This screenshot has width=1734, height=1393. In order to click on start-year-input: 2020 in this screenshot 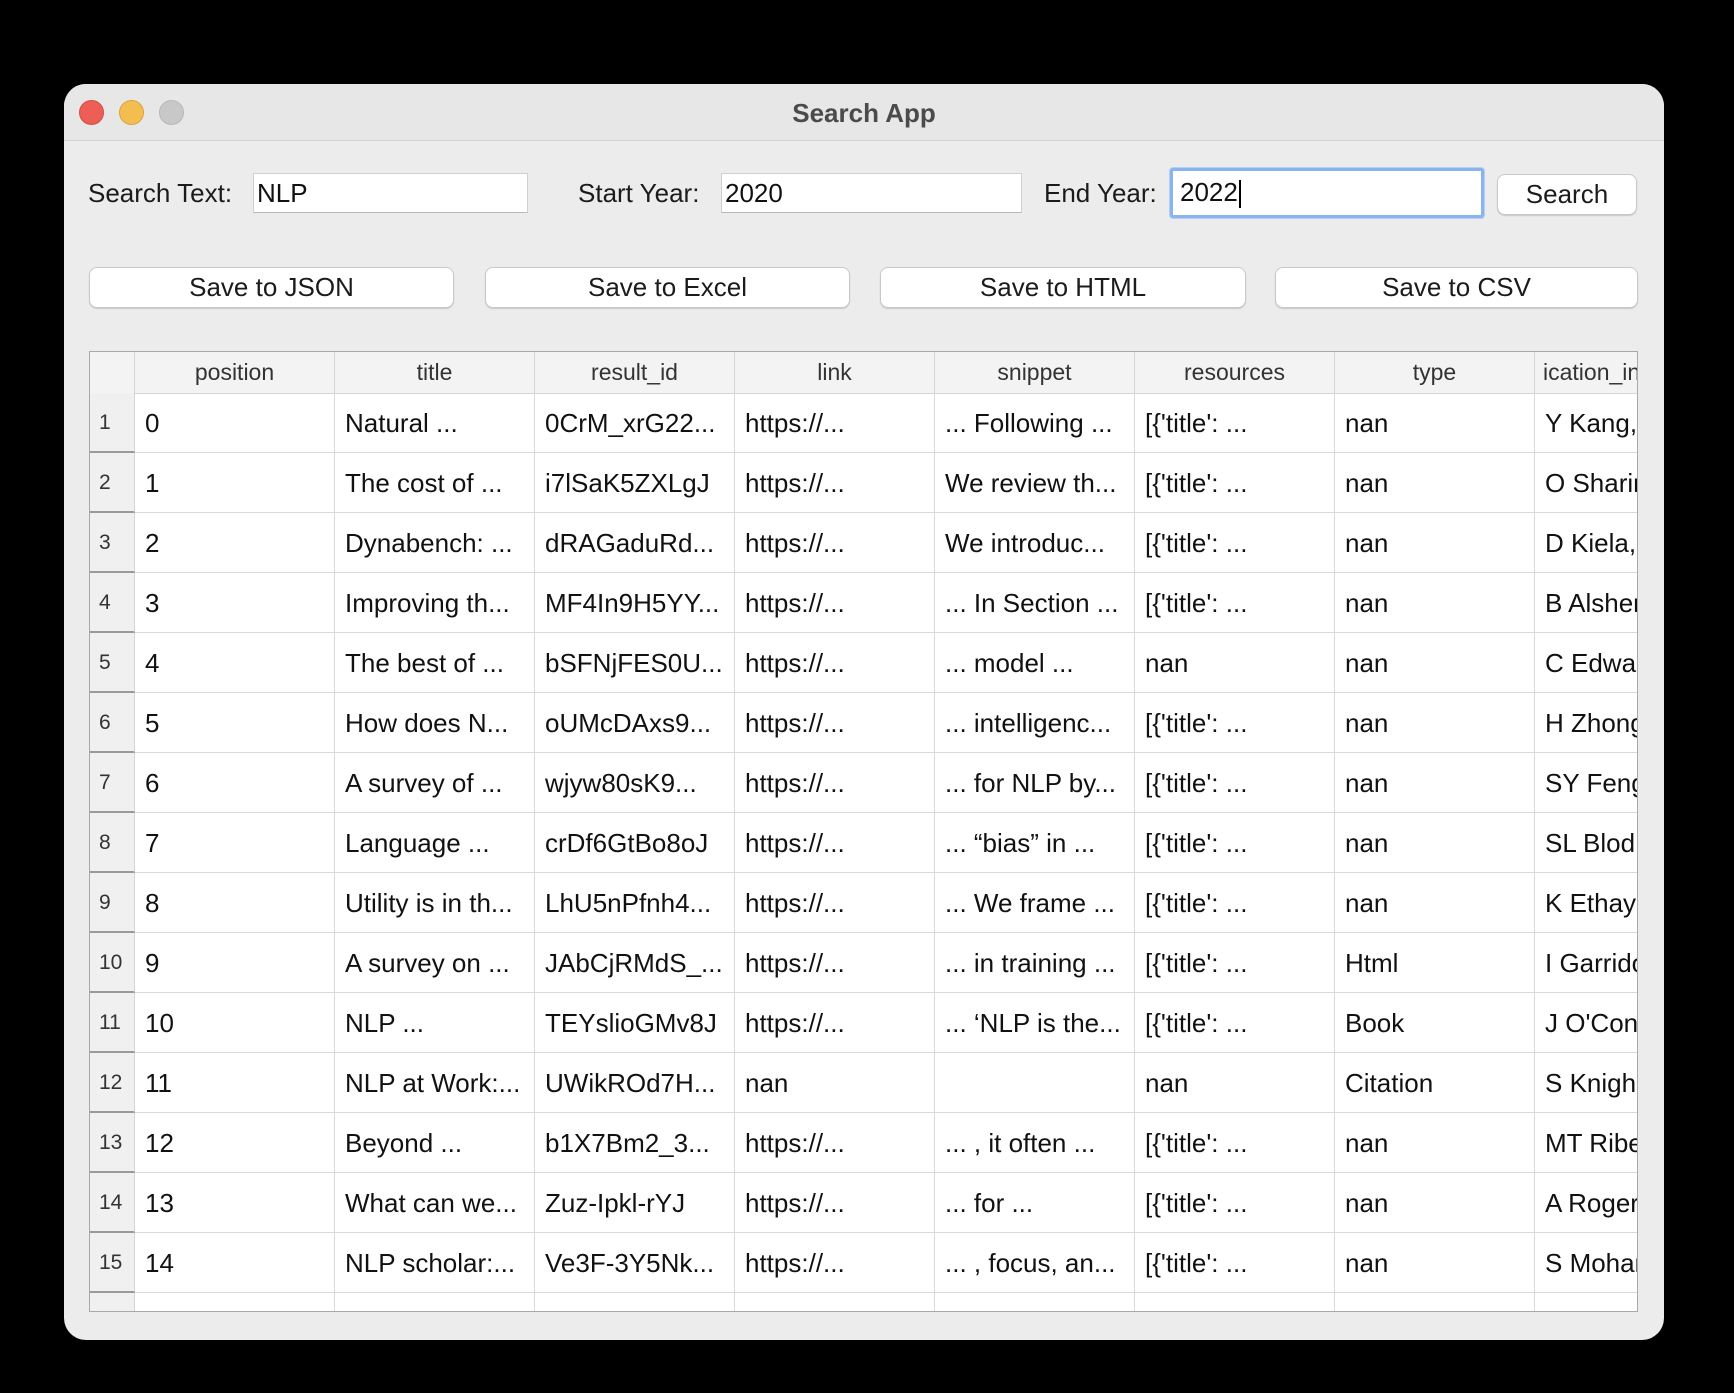, I will do `click(871, 193)`.